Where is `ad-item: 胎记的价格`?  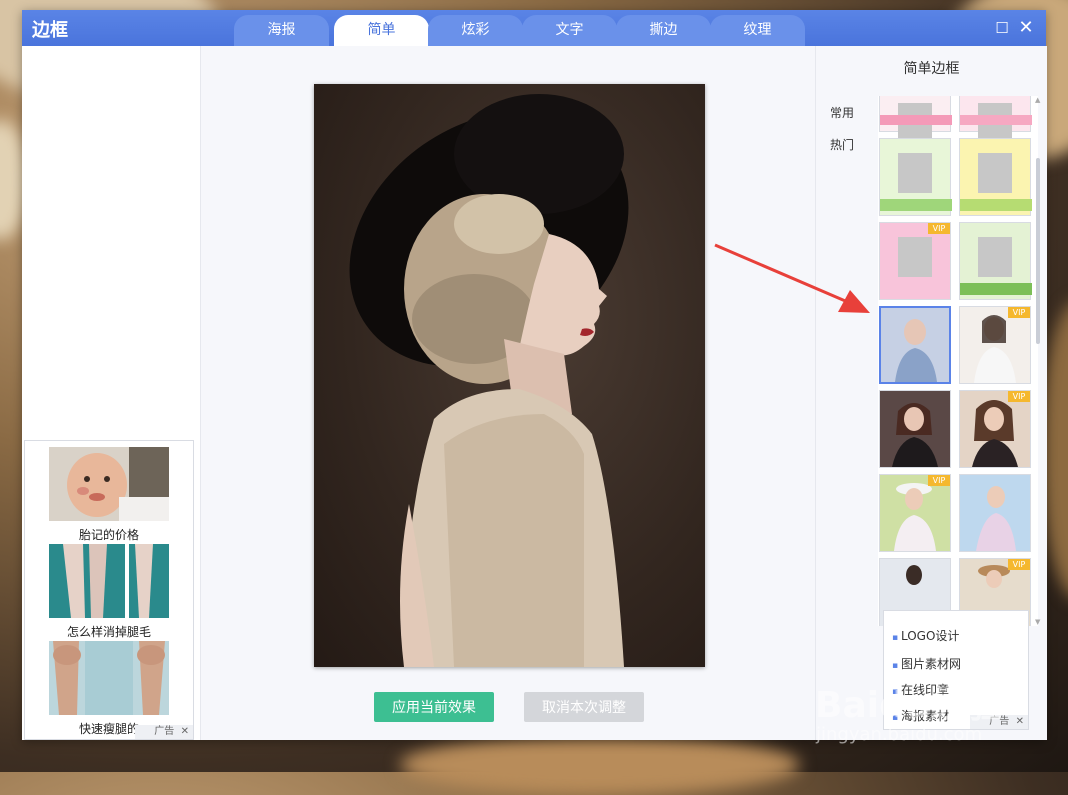 ad-item: 胎记的价格 is located at coordinates (109, 495).